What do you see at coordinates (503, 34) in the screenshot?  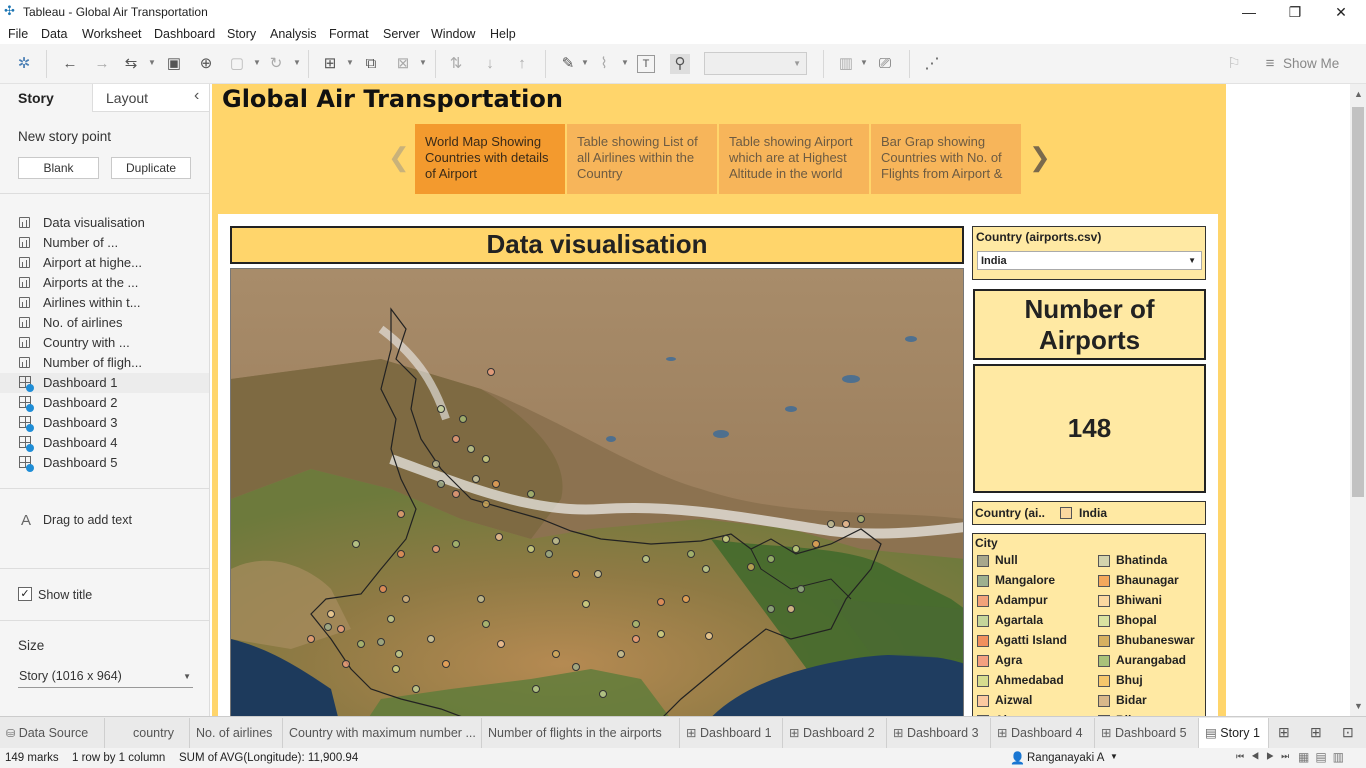 I see `menu-help: Help` at bounding box center [503, 34].